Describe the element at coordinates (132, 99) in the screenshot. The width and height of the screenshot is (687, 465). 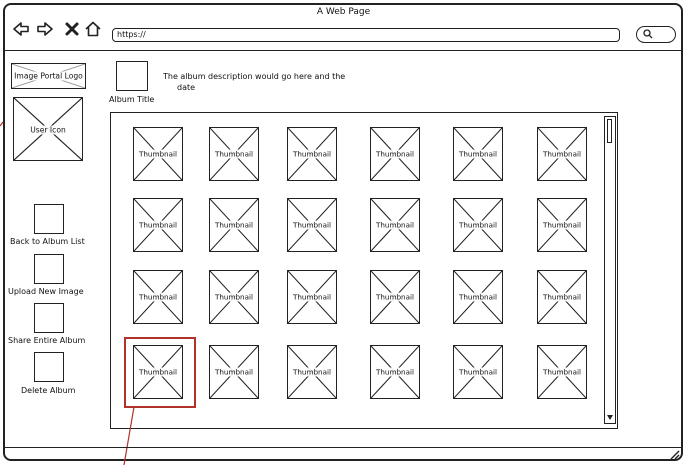
I see `album-title: Album Title` at that location.